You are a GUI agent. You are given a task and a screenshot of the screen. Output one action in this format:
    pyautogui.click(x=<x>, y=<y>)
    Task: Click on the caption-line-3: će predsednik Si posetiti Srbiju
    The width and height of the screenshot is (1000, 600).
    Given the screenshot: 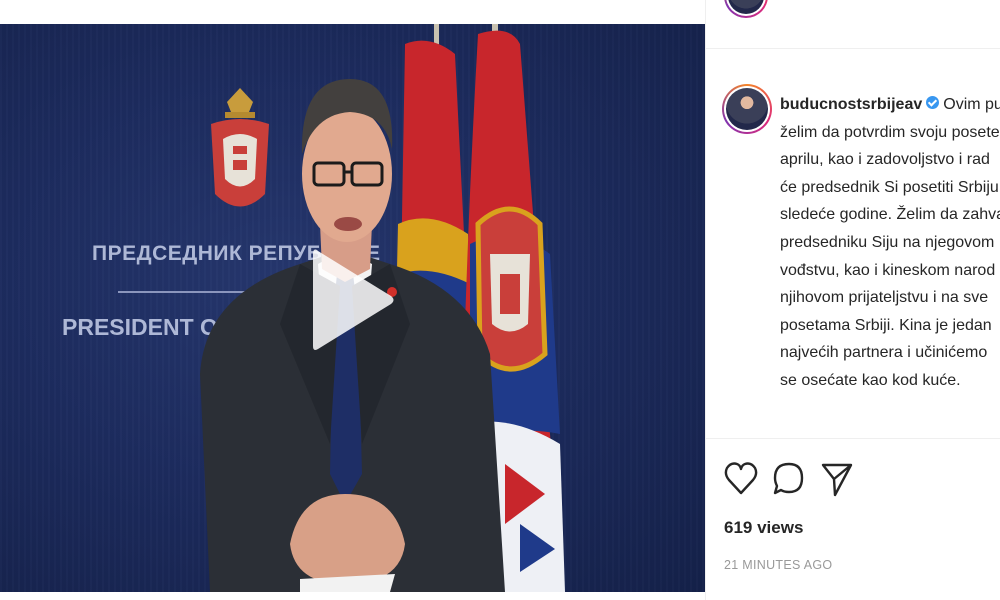 What is the action you would take?
    pyautogui.click(x=889, y=187)
    